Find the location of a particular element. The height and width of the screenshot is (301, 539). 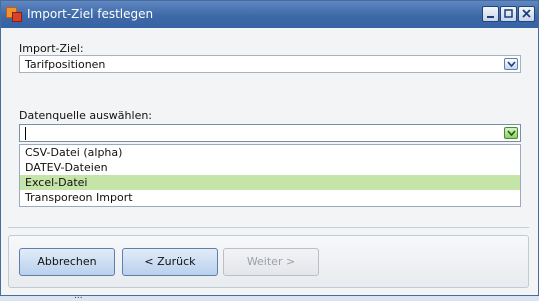

import-target-select: Tarifpositionen is located at coordinates (270, 64).